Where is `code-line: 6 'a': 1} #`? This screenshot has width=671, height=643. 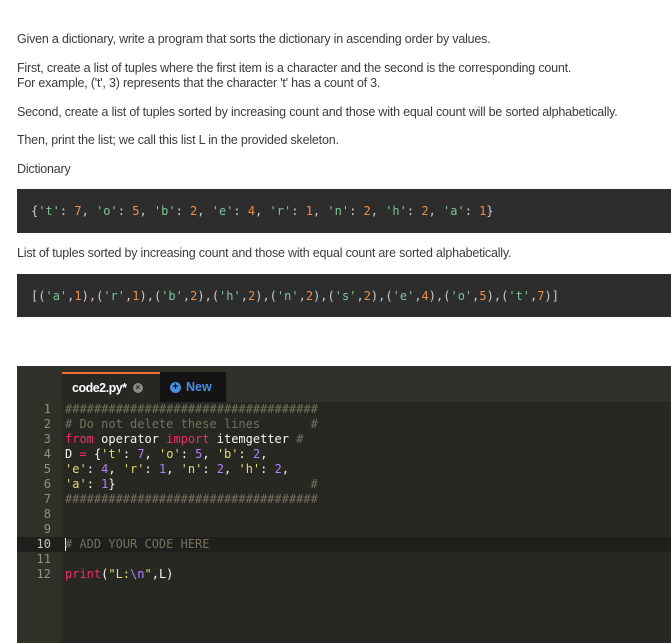 code-line: 6 'a': 1} # is located at coordinates (344, 484).